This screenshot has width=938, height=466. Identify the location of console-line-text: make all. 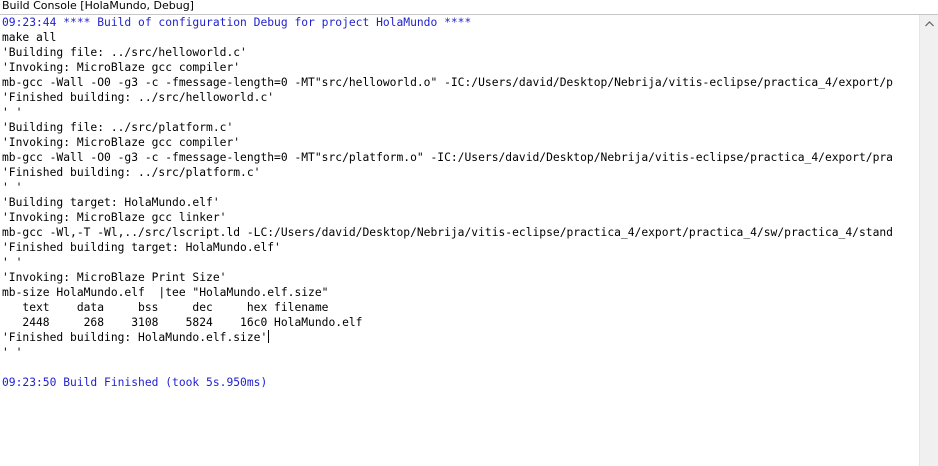
(29, 37).